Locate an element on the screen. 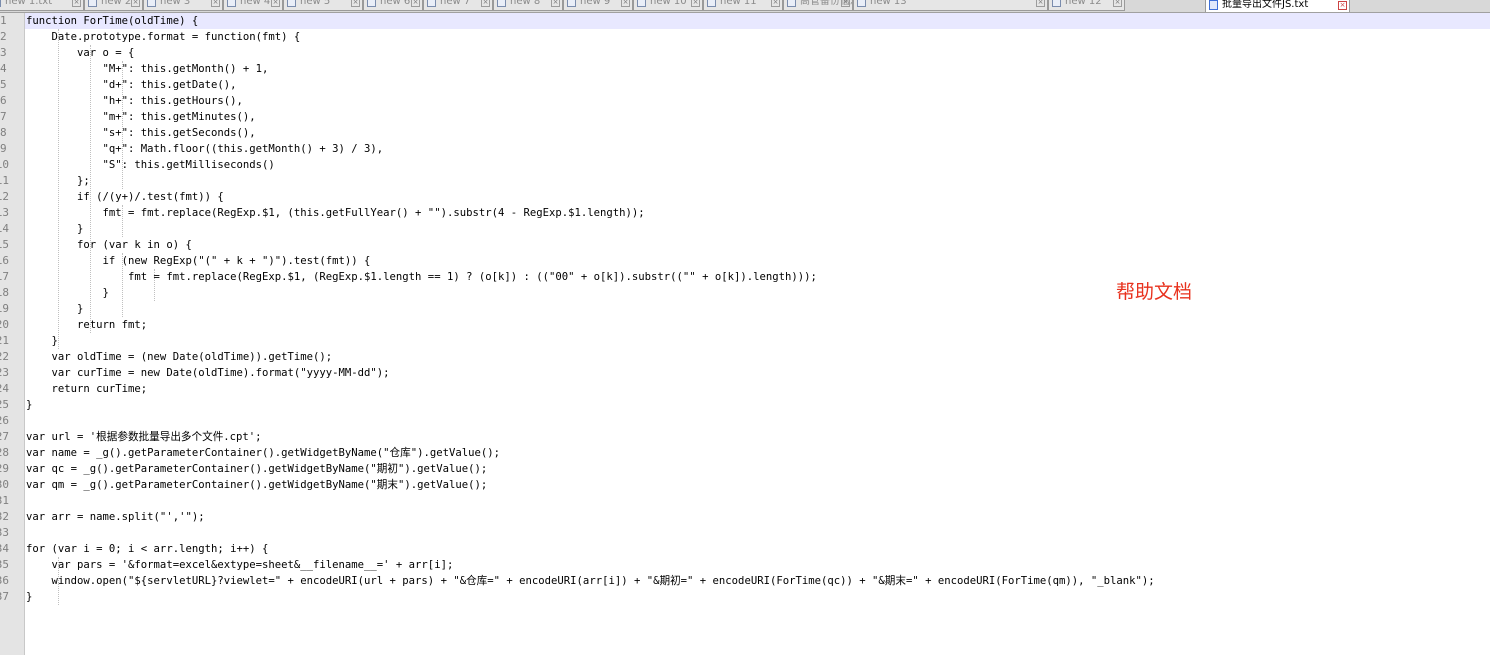 The height and width of the screenshot is (655, 1490). tab-15: 批量导出文件JS.txt × is located at coordinates (1277, 6).